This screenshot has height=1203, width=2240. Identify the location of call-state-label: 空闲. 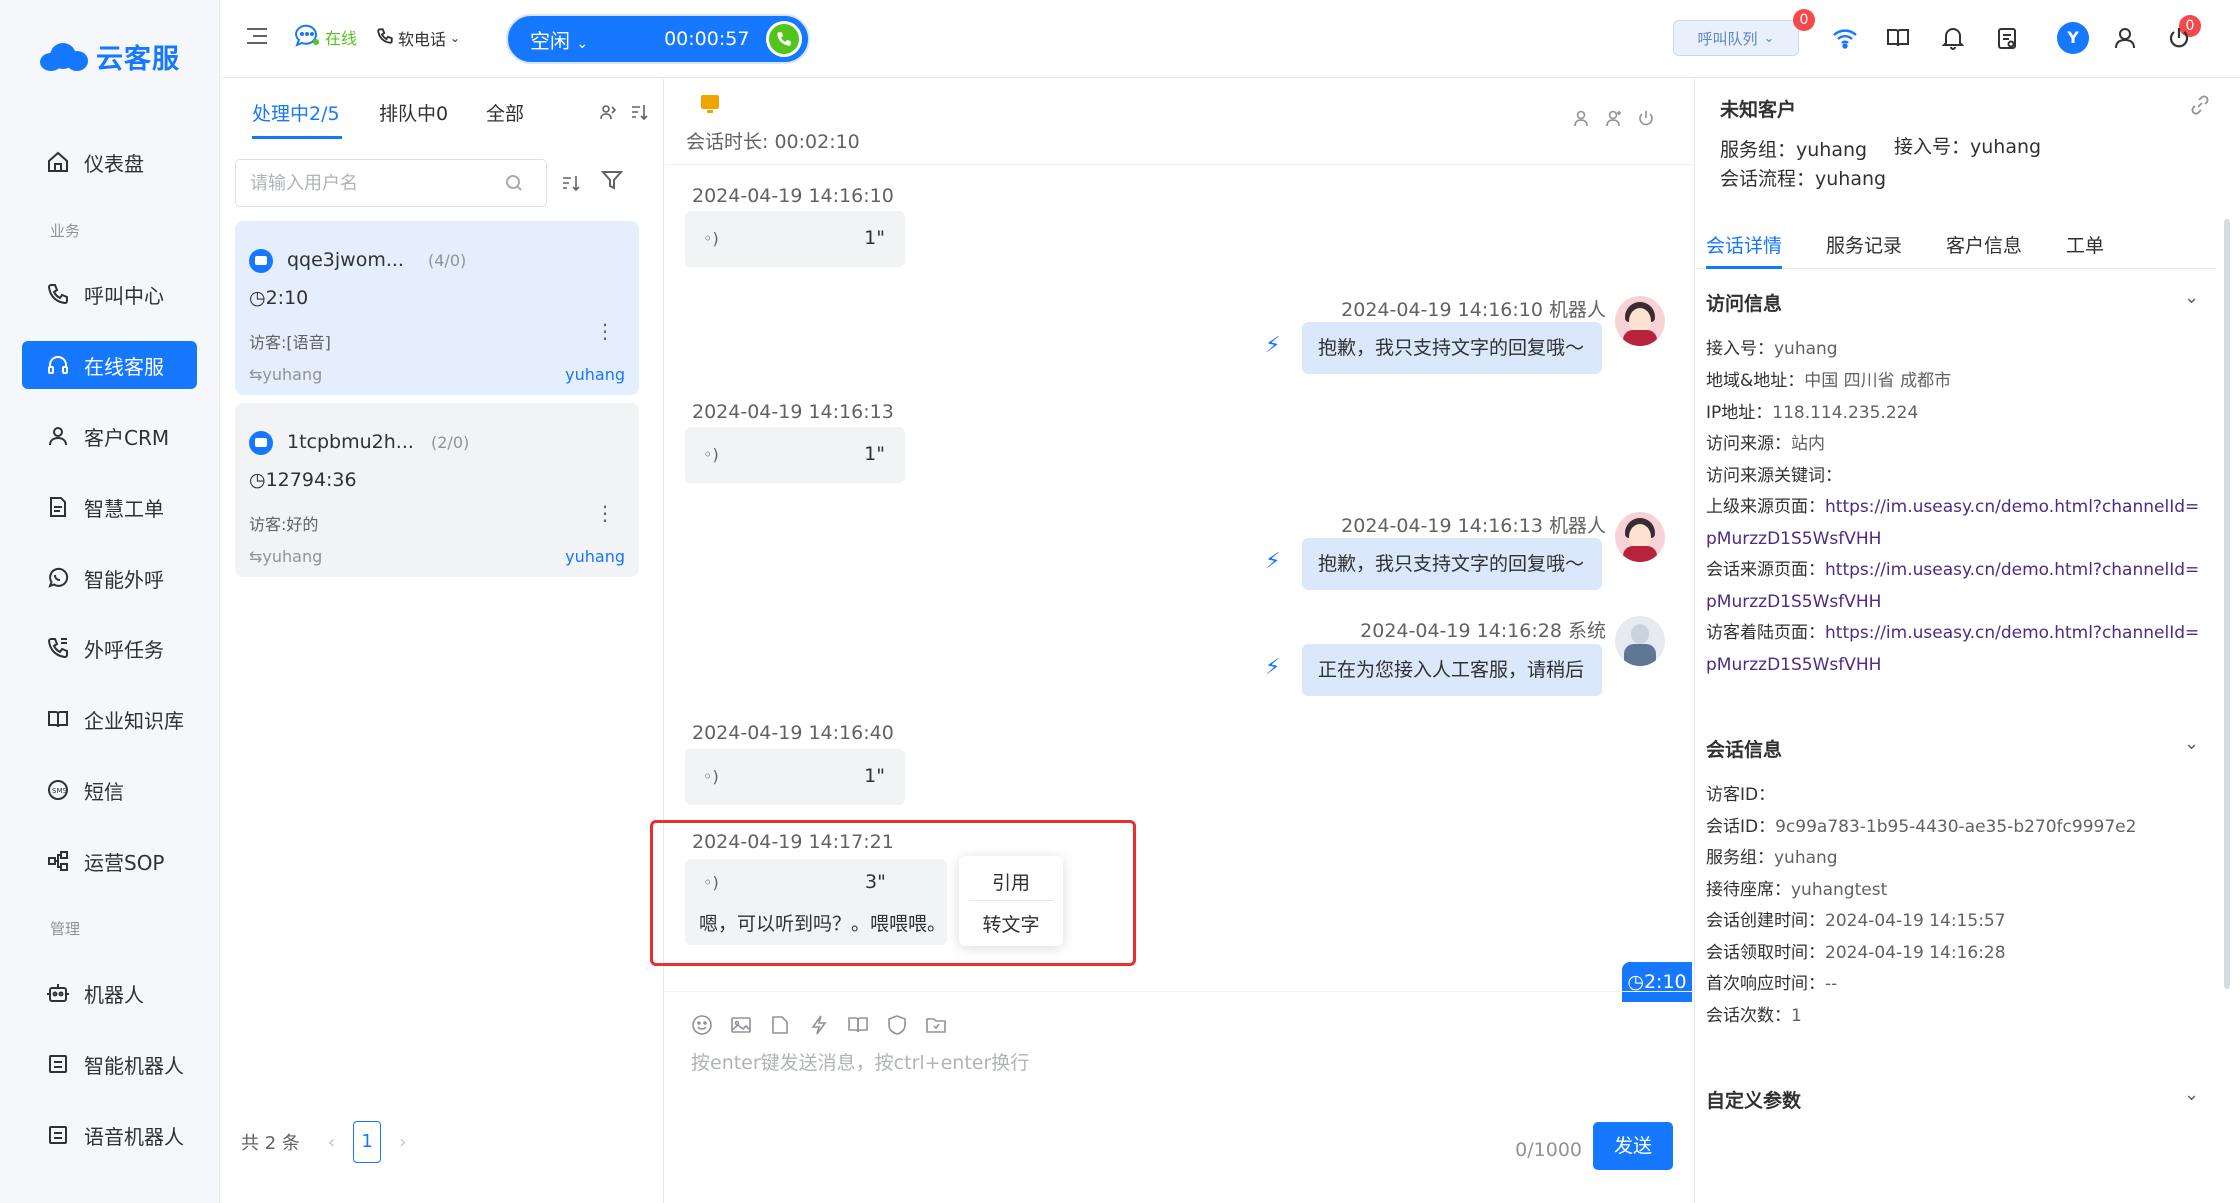
(550, 40).